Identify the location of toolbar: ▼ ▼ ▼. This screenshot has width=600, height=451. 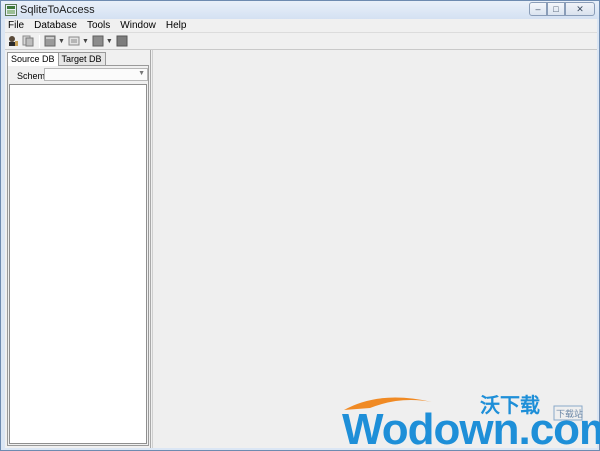
(301, 41).